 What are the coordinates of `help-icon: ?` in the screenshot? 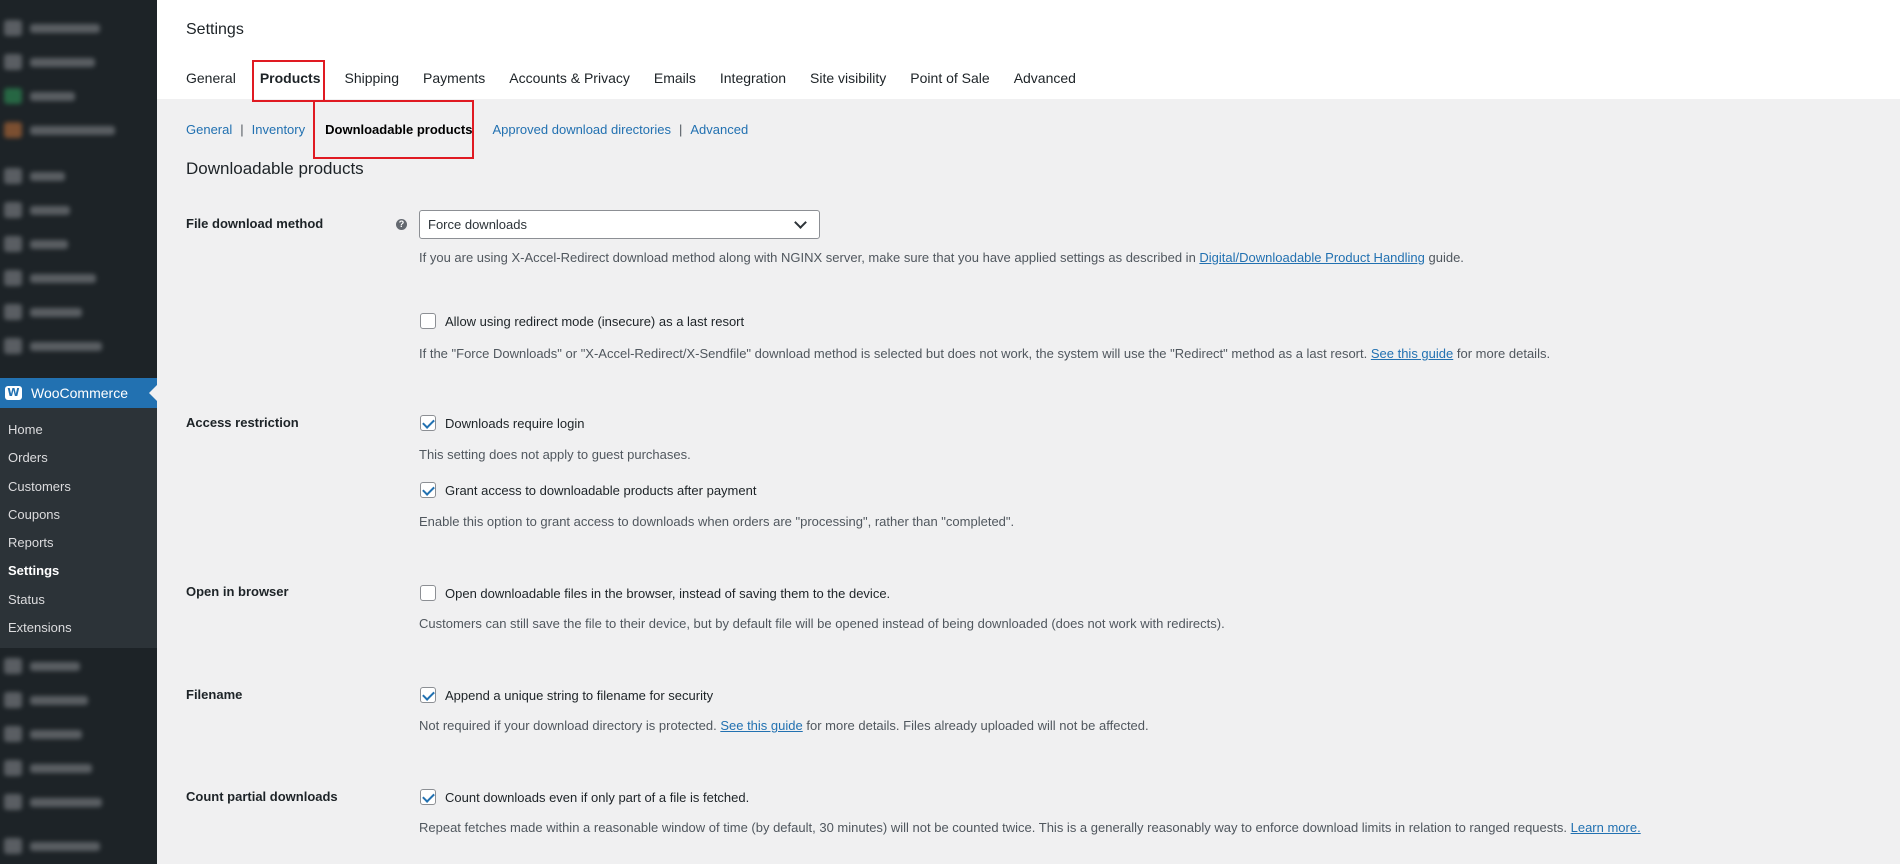 It's located at (401, 224).